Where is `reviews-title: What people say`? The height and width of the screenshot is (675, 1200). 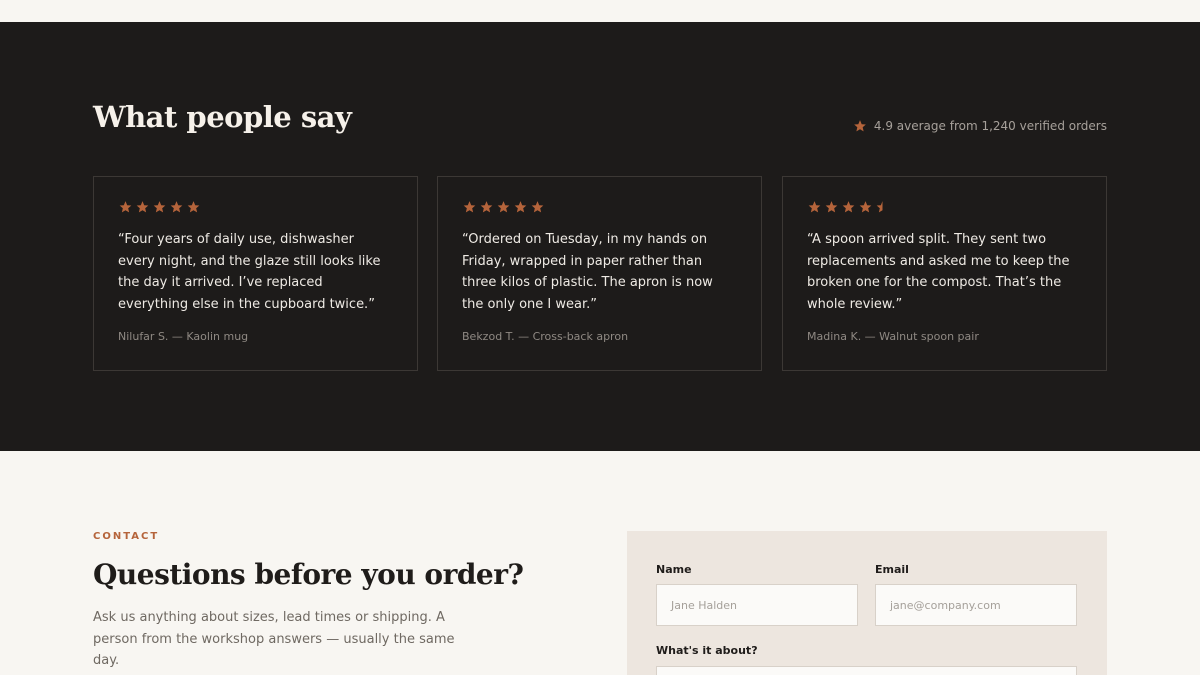
reviews-title: What people say is located at coordinates (222, 117).